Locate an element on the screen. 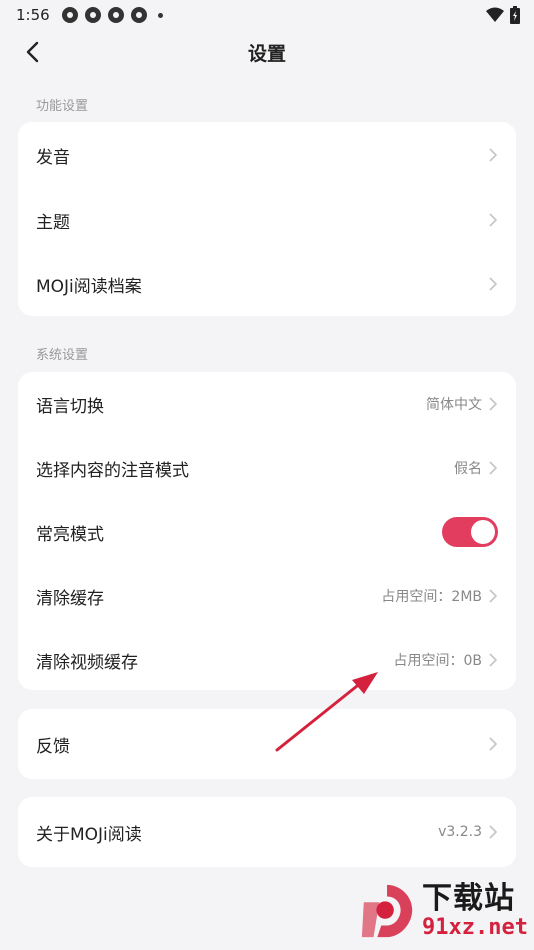  notification-icons is located at coordinates (112, 15).